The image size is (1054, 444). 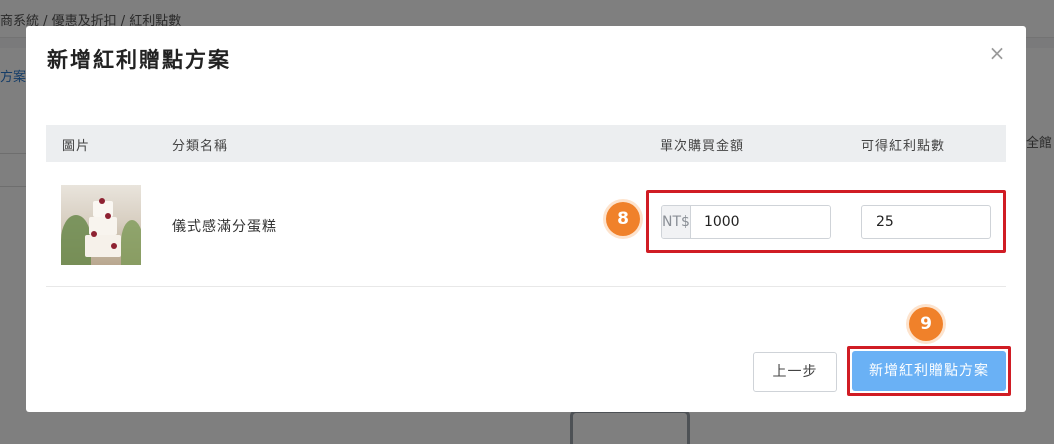 I want to click on highlight-submit, so click(x=929, y=371).